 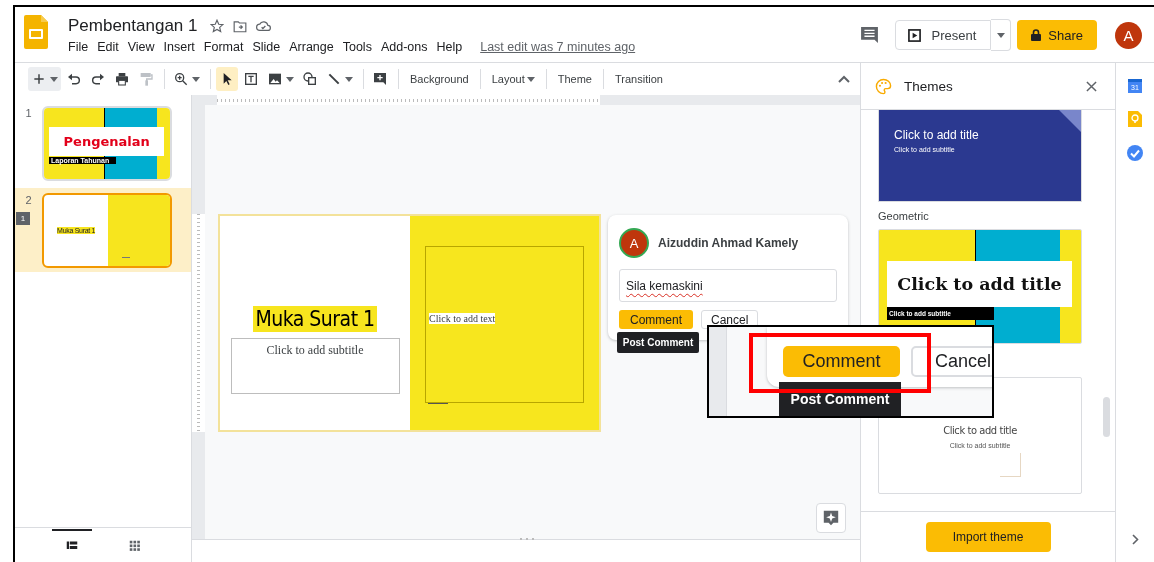 I want to click on user-avatar: A, so click(x=634, y=243).